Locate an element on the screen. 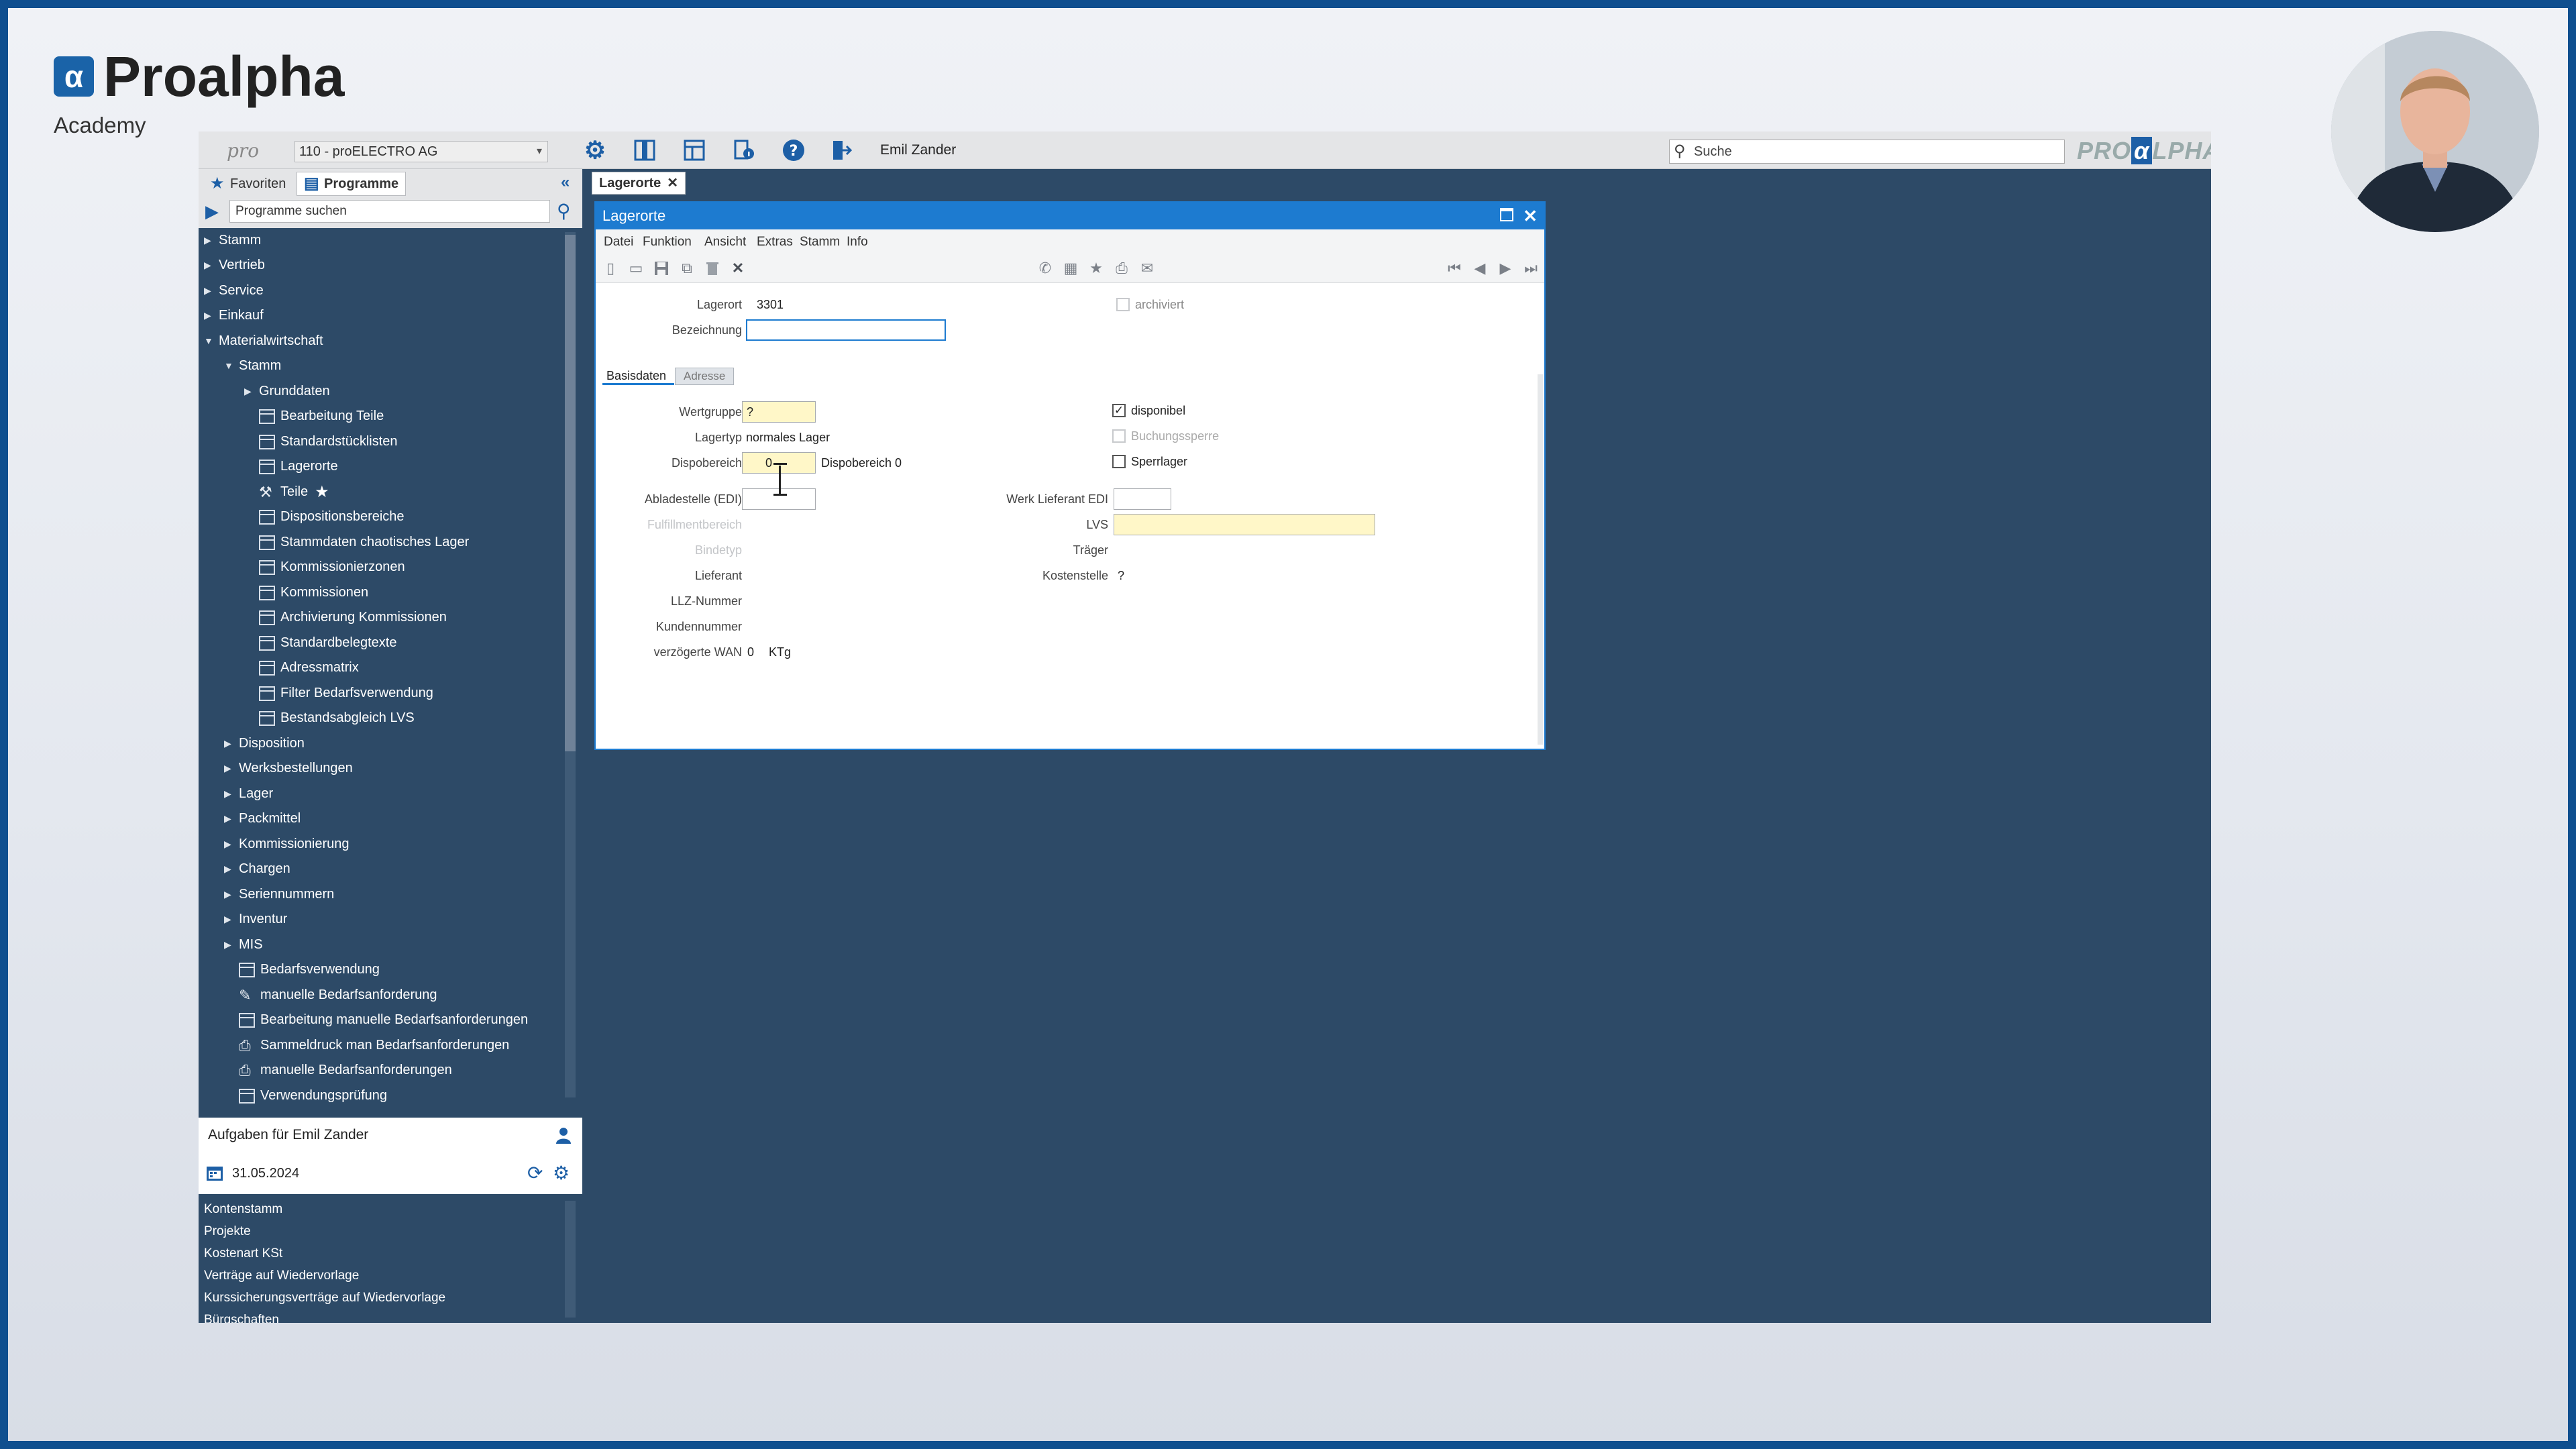  menu-stamm: Stamm is located at coordinates (820, 242).